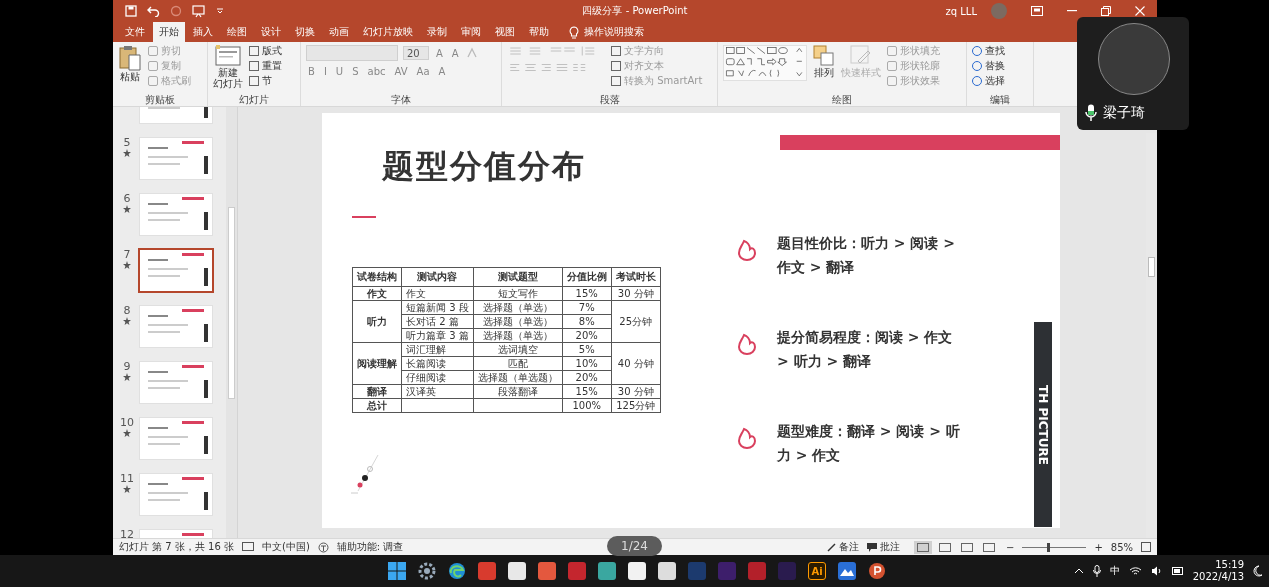 The height and width of the screenshot is (587, 1269). Describe the element at coordinates (1177, 571) in the screenshot. I see `battery-icon` at that location.